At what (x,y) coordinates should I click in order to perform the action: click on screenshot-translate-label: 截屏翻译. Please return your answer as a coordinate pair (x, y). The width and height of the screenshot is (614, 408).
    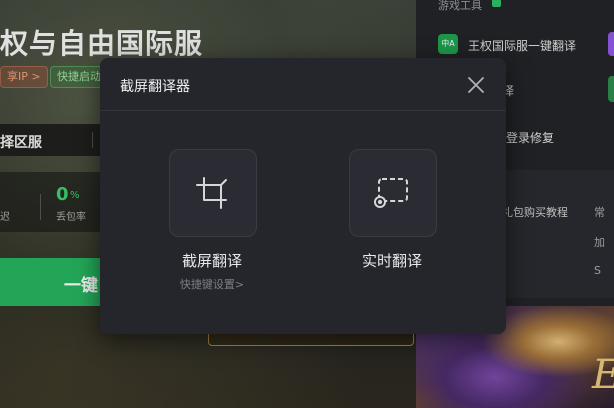
    Looking at the image, I should click on (211, 261).